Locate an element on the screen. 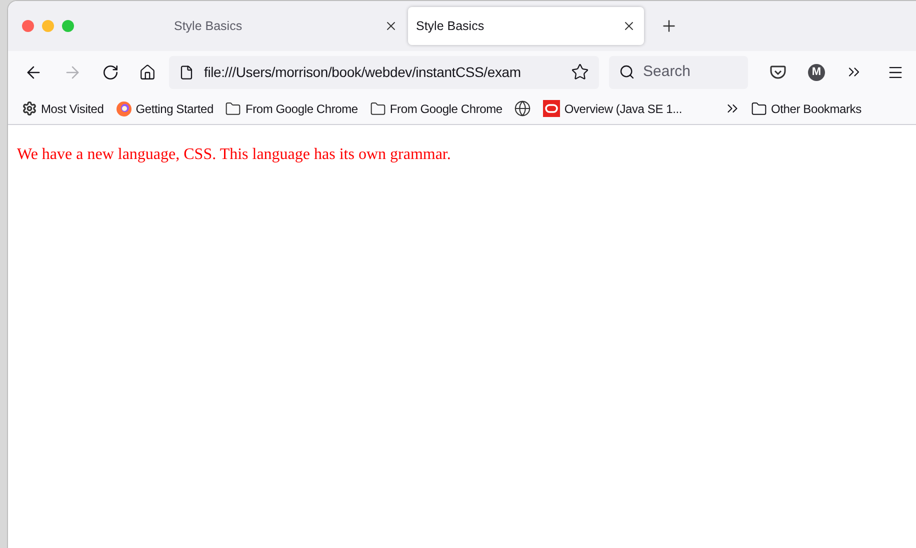 This screenshot has height=548, width=916. bookmark-item is located at coordinates (523, 108).